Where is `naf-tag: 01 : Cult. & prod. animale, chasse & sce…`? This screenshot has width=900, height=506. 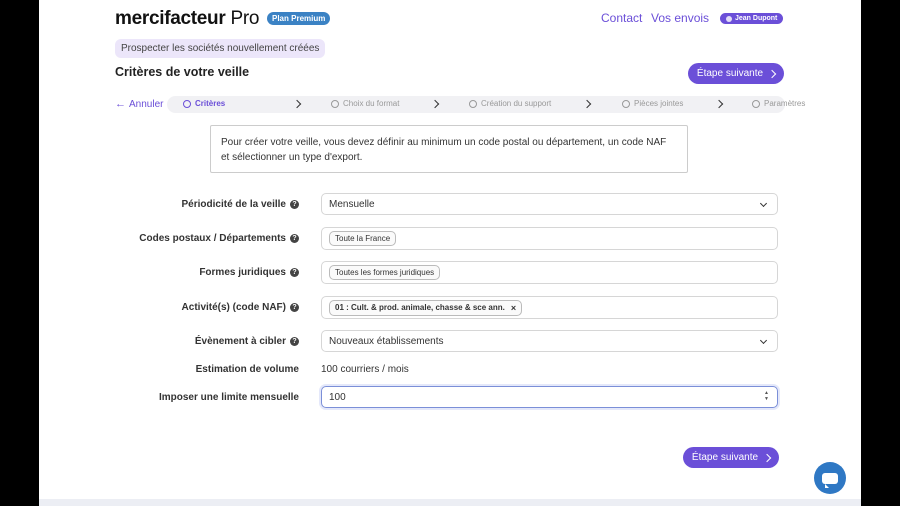 naf-tag: 01 : Cult. & prod. animale, chasse & sce… is located at coordinates (426, 307).